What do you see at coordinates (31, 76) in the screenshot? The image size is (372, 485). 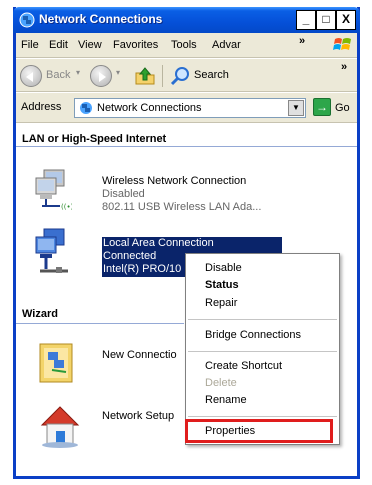 I see `back-arrow-icon` at bounding box center [31, 76].